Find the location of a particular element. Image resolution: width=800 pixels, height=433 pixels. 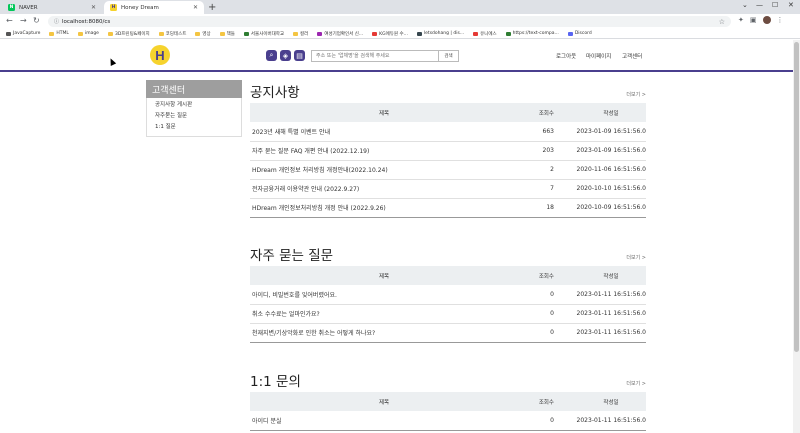

bookmark-label: image is located at coordinates (91, 33).